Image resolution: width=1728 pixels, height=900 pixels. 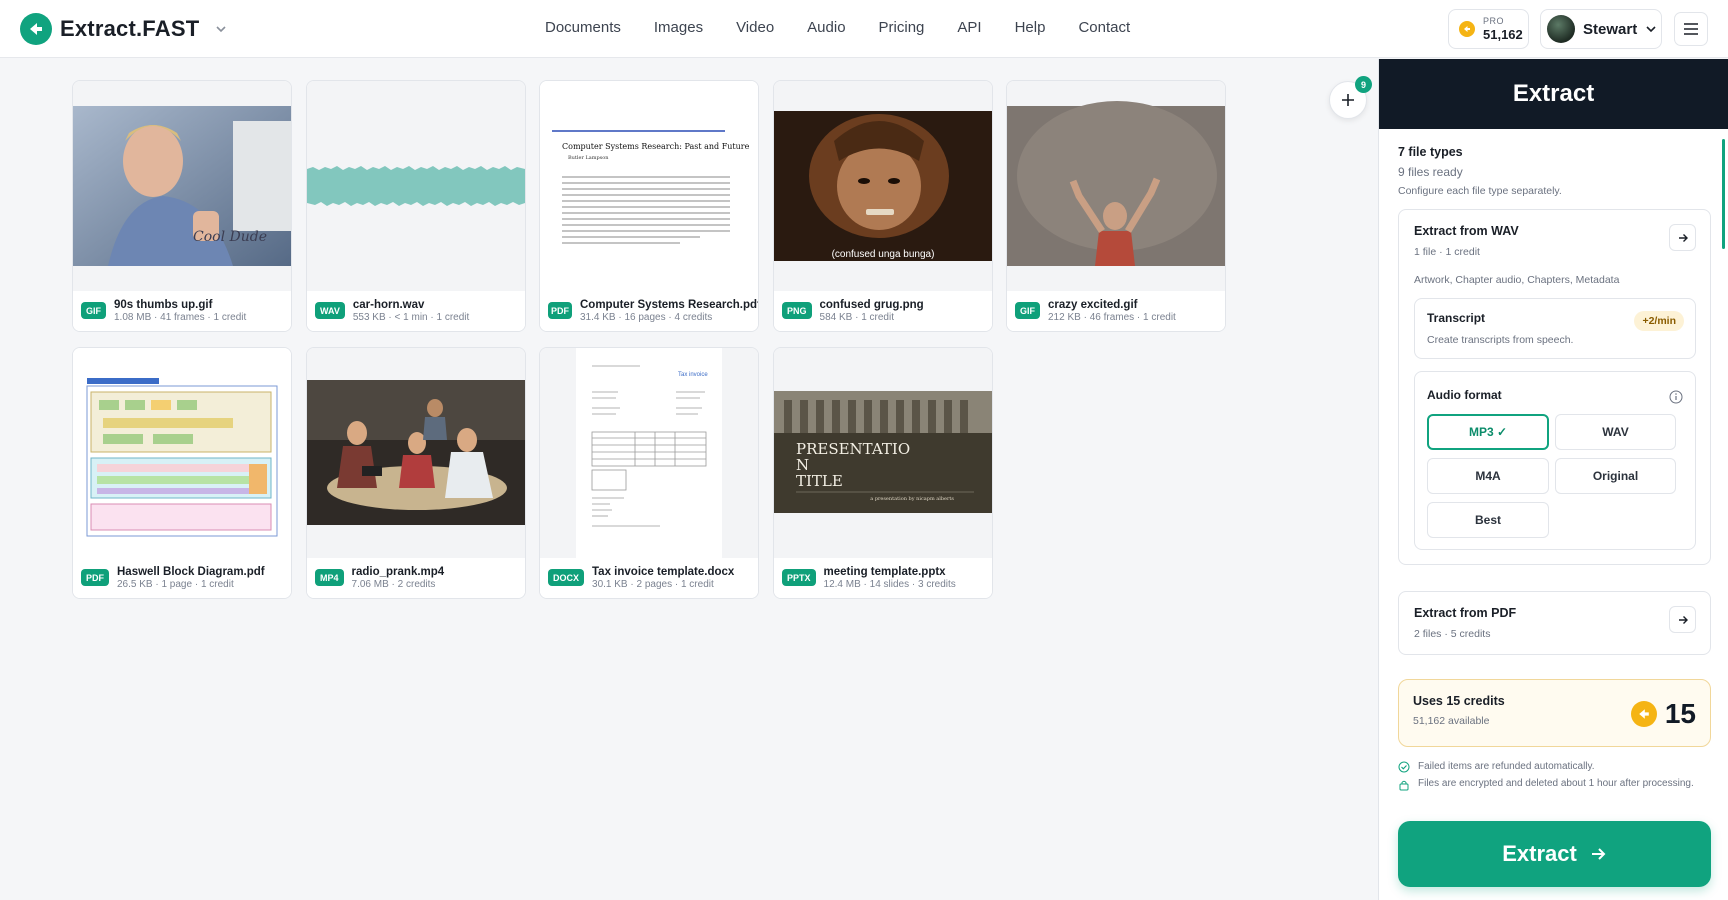 I want to click on invoice-heading: Tax invoice, so click(x=693, y=375).